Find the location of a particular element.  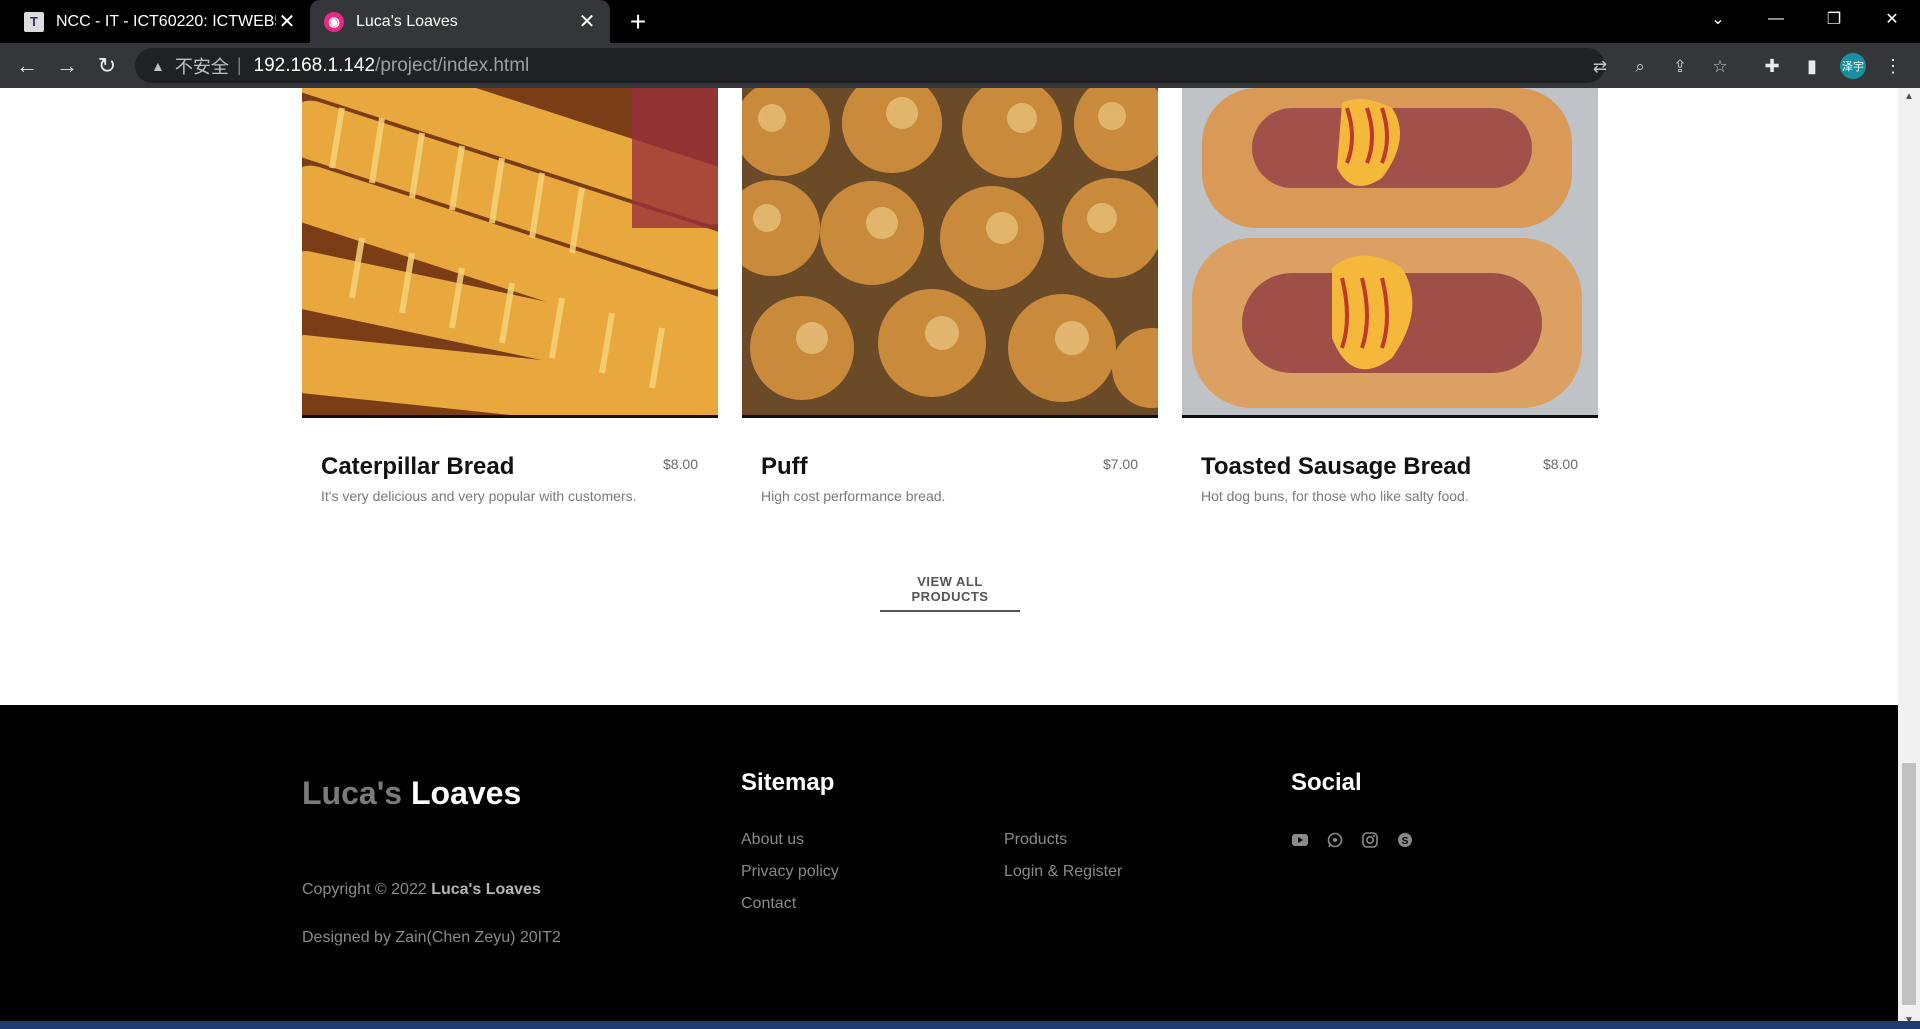

skype-icon: S is located at coordinates (1405, 840).